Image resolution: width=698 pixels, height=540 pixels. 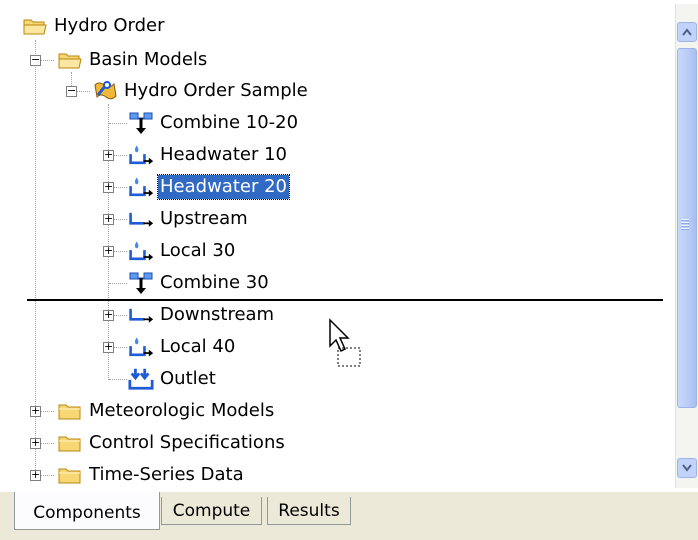 I want to click on tree-node-root: Hydro Order, so click(x=94, y=26).